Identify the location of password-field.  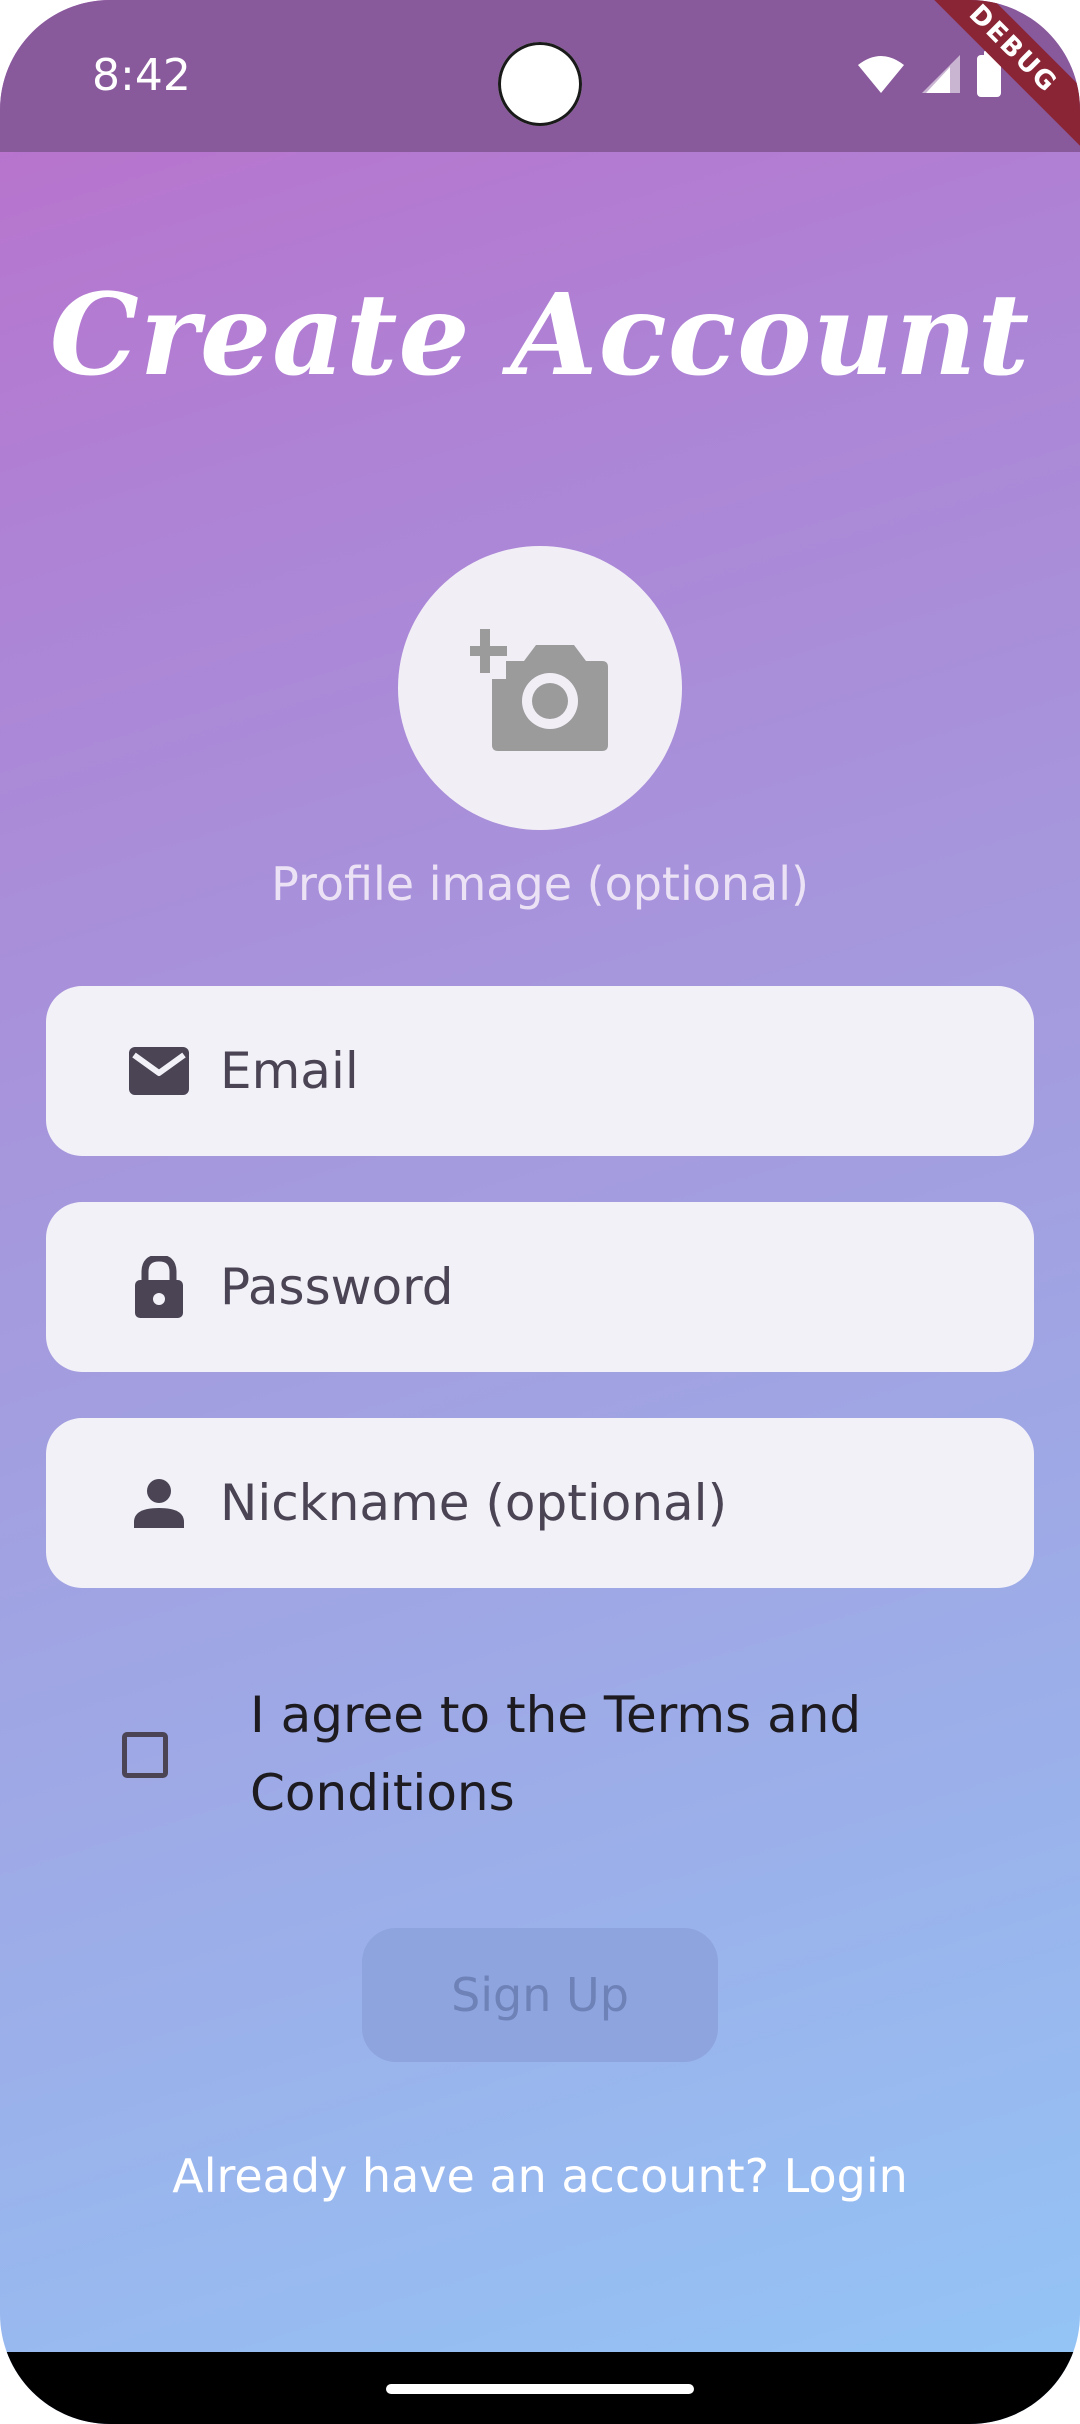
(540, 1287).